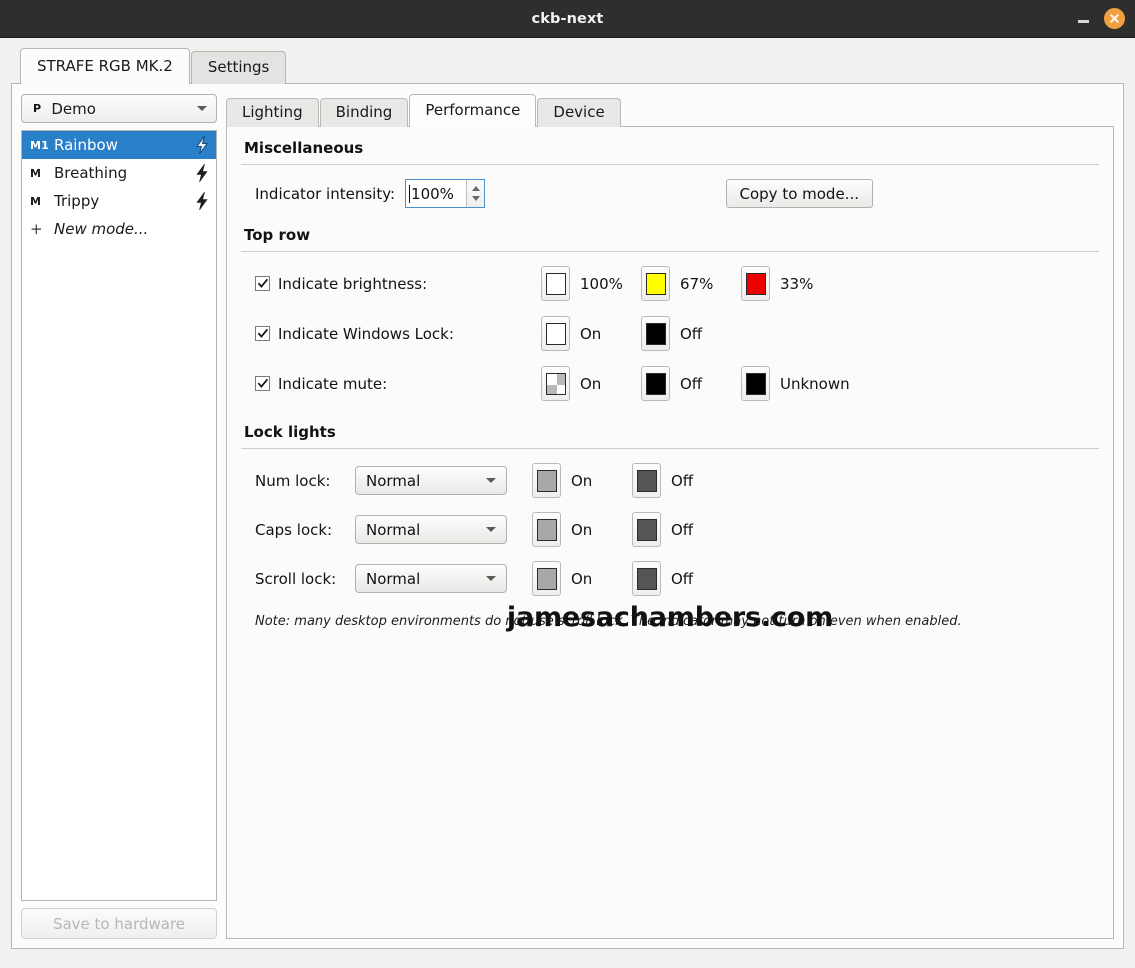 This screenshot has width=1135, height=968. Describe the element at coordinates (262, 333) in the screenshot. I see `indicate-windows-lock-checkbox` at that location.